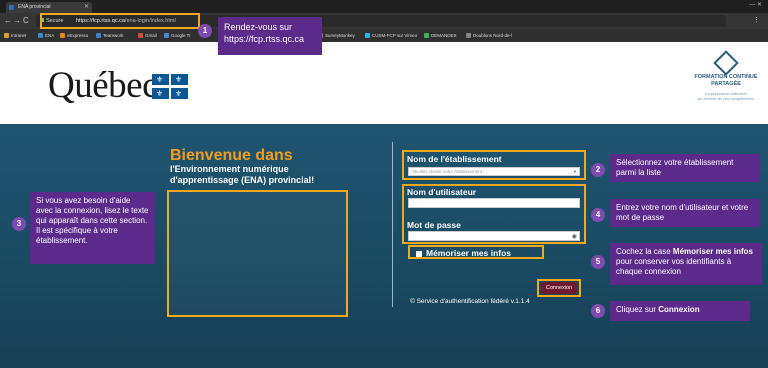  What do you see at coordinates (113, 35) in the screenshot?
I see `bookmark-label: Teamwork` at bounding box center [113, 35].